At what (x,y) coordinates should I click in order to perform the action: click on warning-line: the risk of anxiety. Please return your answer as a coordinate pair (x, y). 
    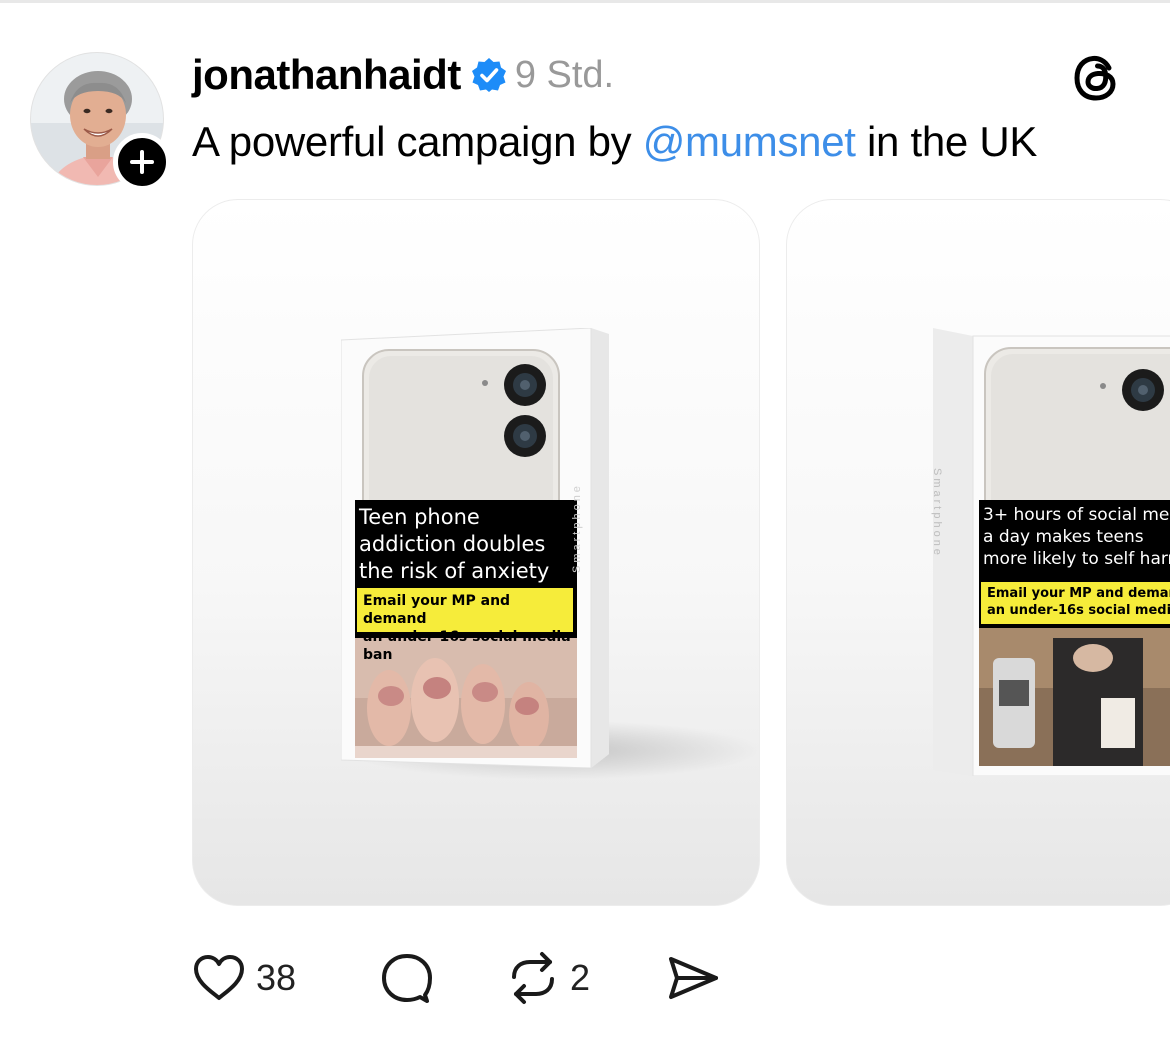
    Looking at the image, I should click on (454, 571).